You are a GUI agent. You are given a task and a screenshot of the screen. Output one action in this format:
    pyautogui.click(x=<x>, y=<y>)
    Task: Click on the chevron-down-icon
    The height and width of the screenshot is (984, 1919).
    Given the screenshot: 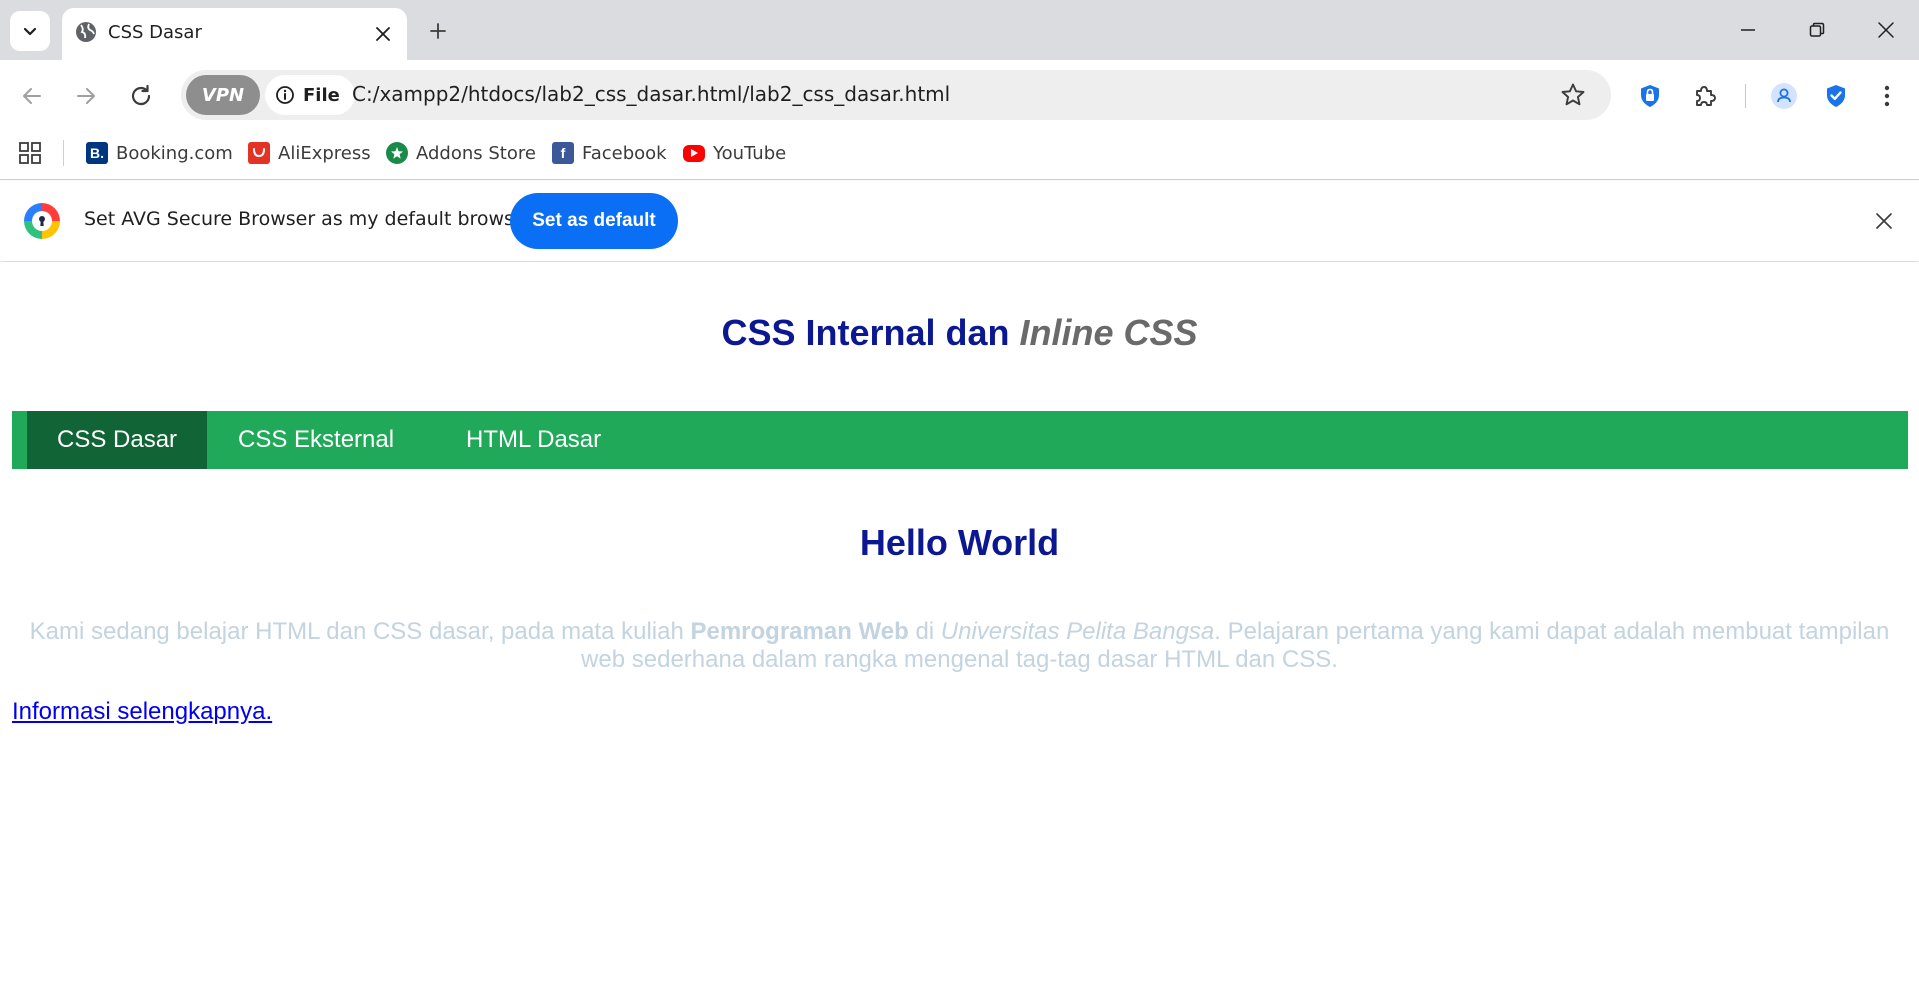 What is the action you would take?
    pyautogui.click(x=30, y=31)
    